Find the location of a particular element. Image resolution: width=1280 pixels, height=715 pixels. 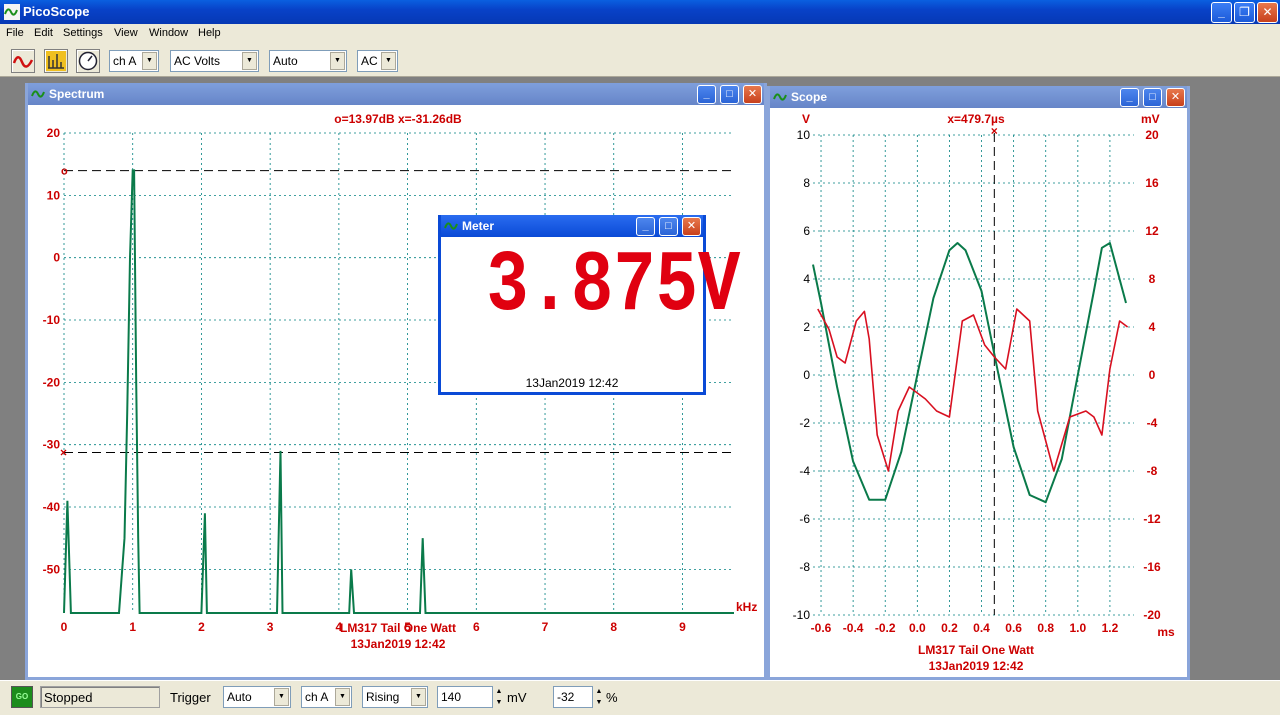

y-tick-label: 20 is located at coordinates (54, 133).